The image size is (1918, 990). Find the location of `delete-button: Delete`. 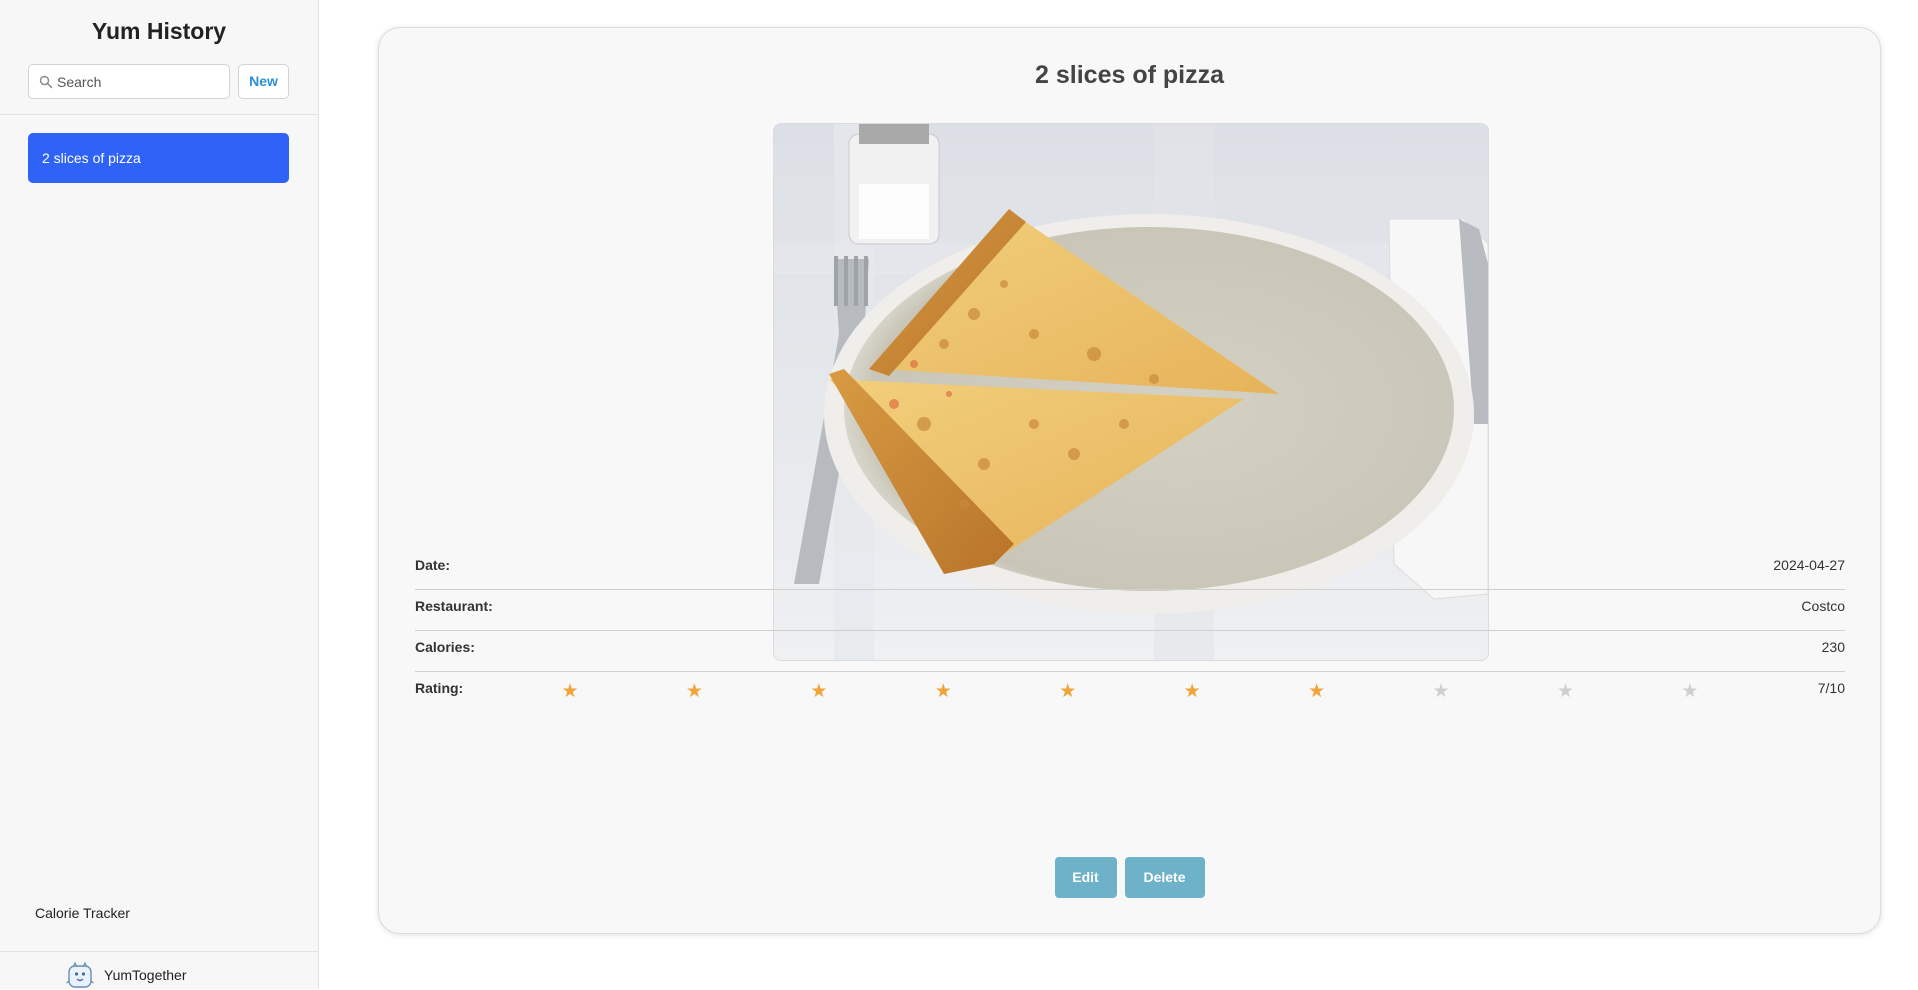

delete-button: Delete is located at coordinates (1164, 877).